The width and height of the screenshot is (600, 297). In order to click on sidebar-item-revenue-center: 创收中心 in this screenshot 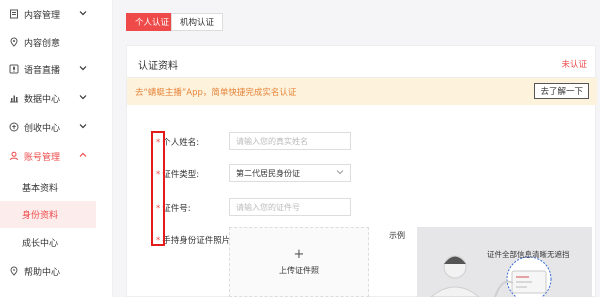, I will do `click(56, 127)`.